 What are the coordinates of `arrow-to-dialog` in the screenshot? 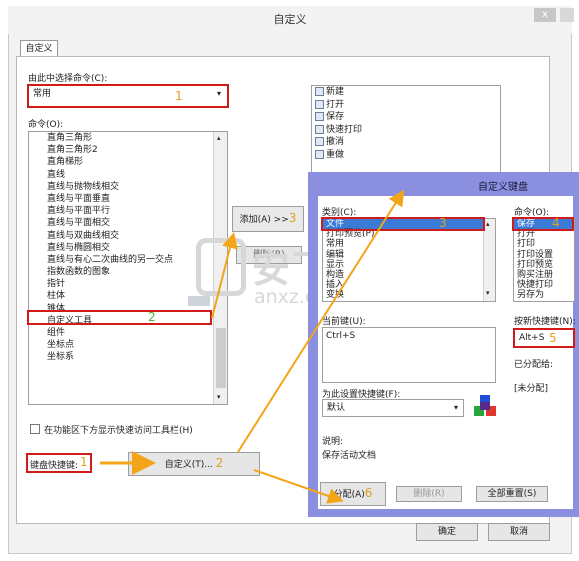 It's located at (321, 321).